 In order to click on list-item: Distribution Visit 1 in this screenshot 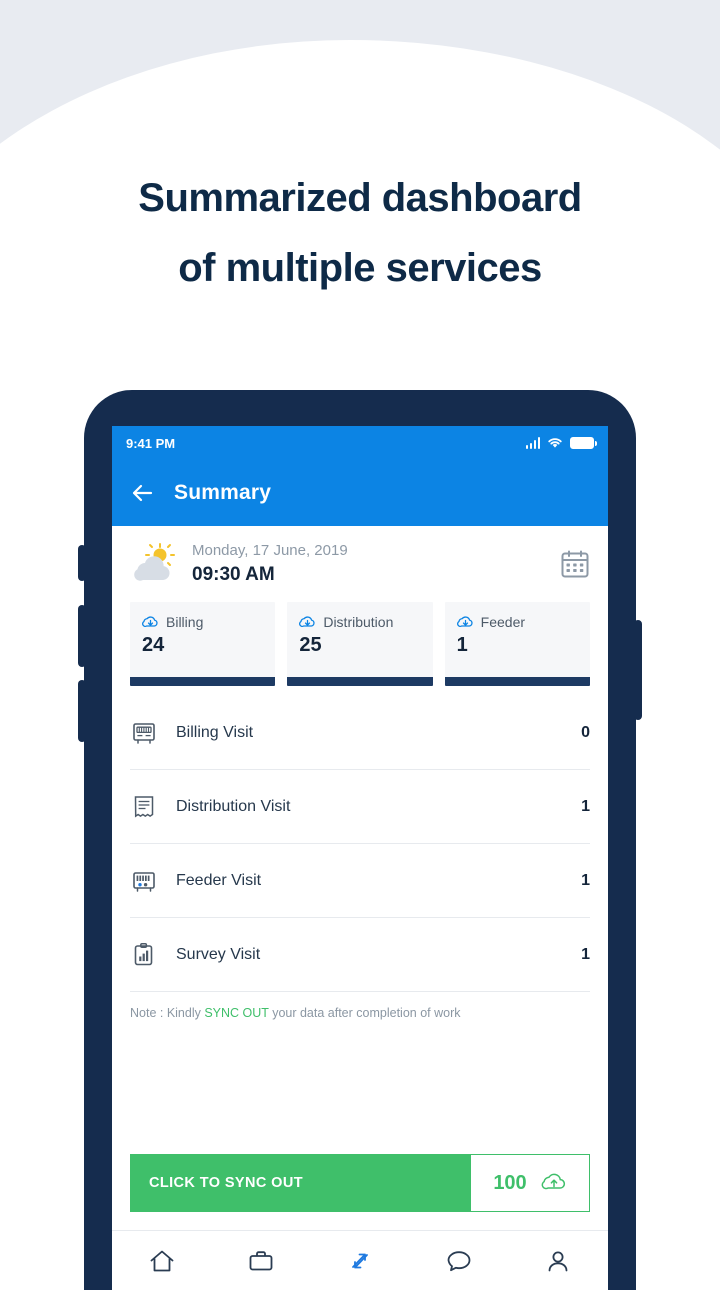, I will do `click(360, 807)`.